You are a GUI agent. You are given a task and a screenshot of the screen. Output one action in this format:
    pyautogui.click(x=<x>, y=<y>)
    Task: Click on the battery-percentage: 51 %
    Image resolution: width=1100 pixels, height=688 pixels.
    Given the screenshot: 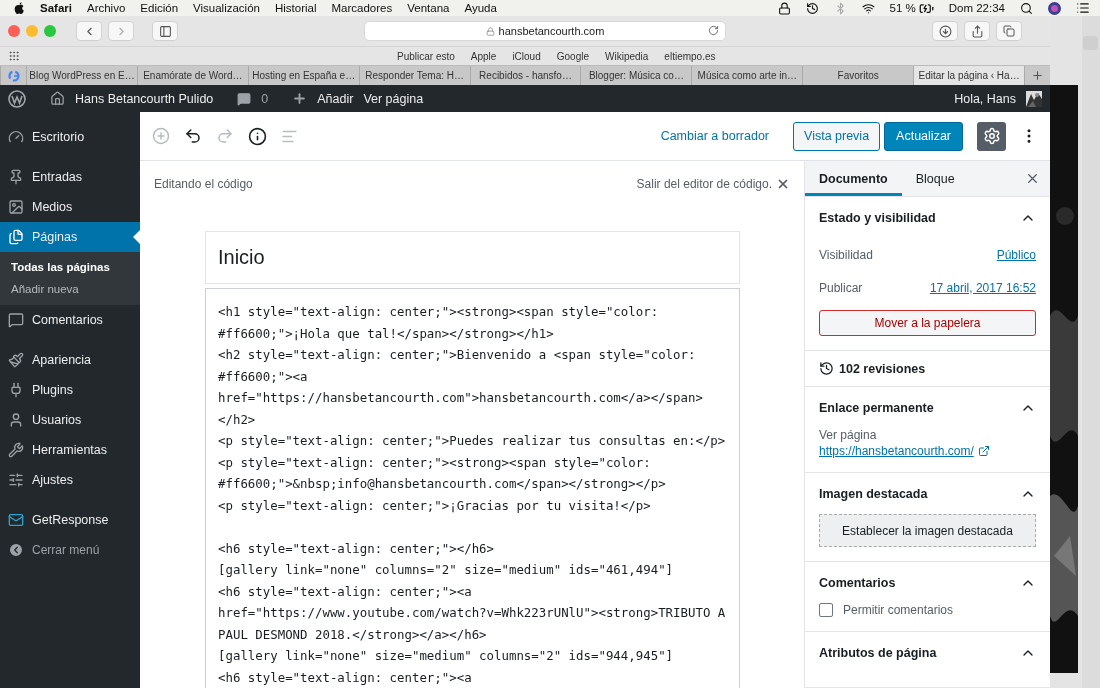 What is the action you would take?
    pyautogui.click(x=902, y=8)
    